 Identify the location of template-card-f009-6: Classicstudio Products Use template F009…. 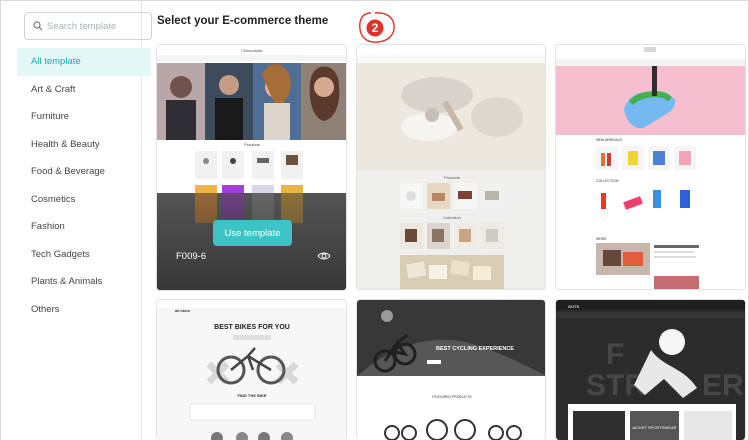
(251, 167).